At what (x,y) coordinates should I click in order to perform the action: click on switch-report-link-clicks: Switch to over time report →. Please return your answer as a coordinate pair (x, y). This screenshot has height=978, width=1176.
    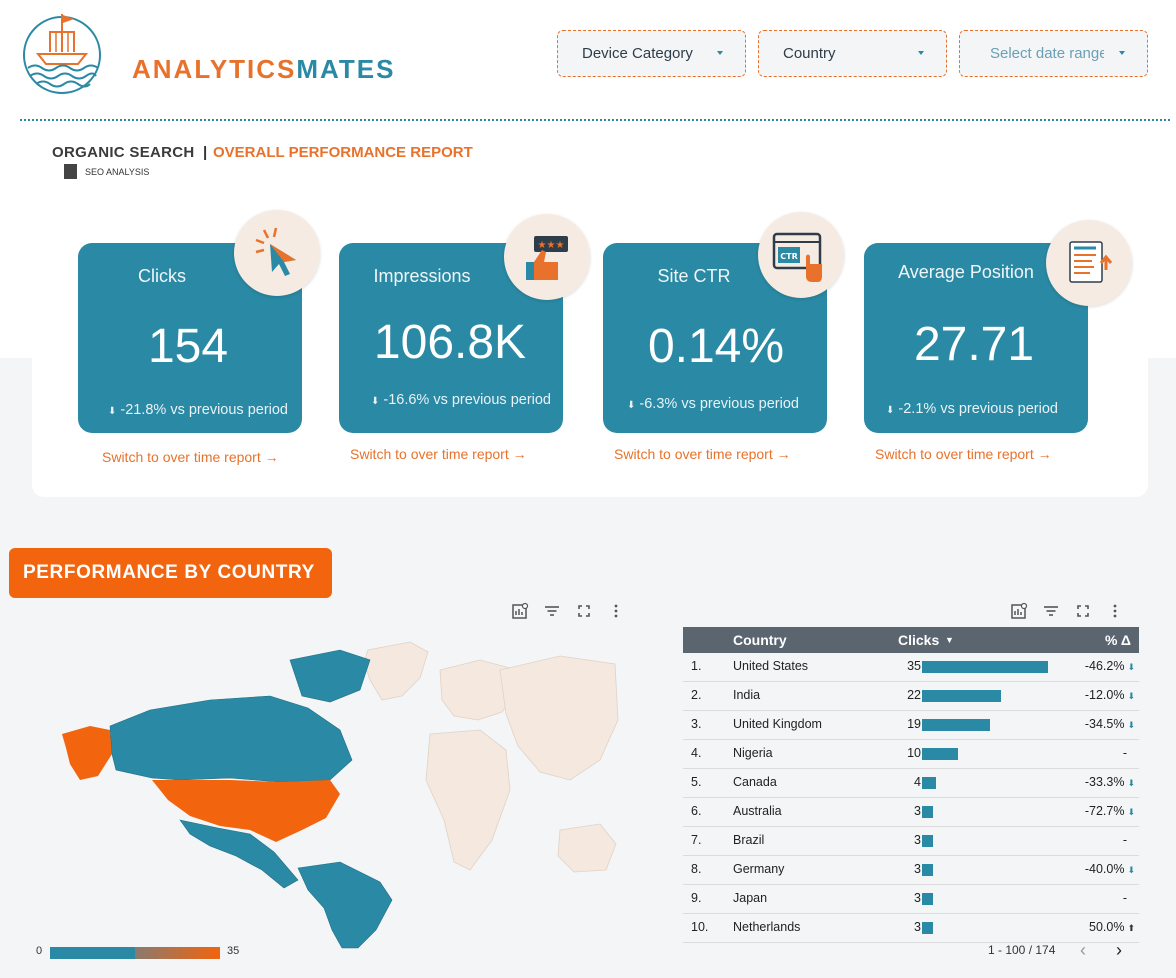
    Looking at the image, I should click on (190, 457).